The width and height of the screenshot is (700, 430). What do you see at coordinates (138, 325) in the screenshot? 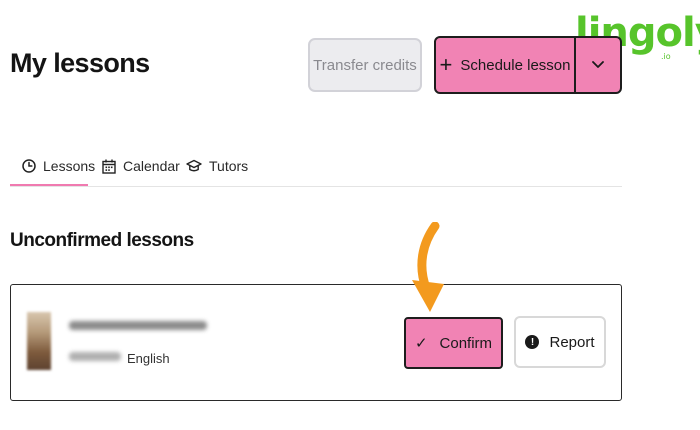
I see `blurred-tutor-name` at bounding box center [138, 325].